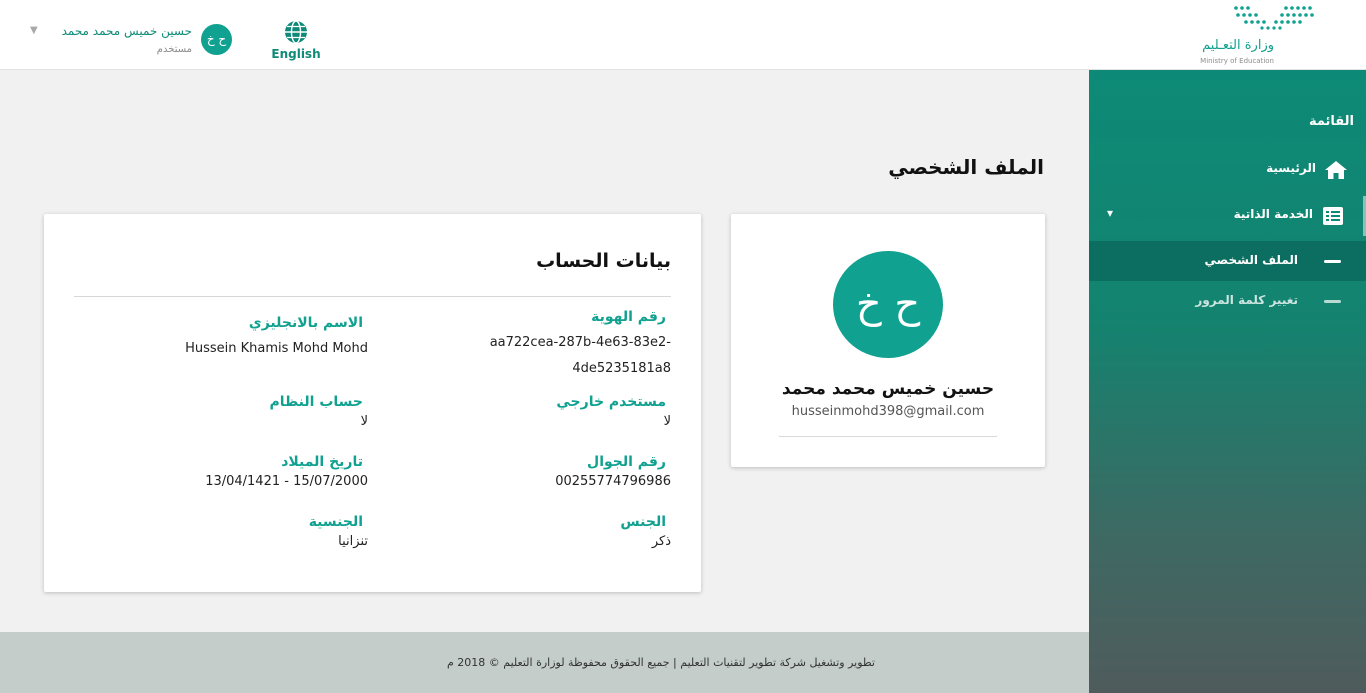 The image size is (1366, 693). I want to click on sidebar-item-home: الرئيسية, so click(1227, 170).